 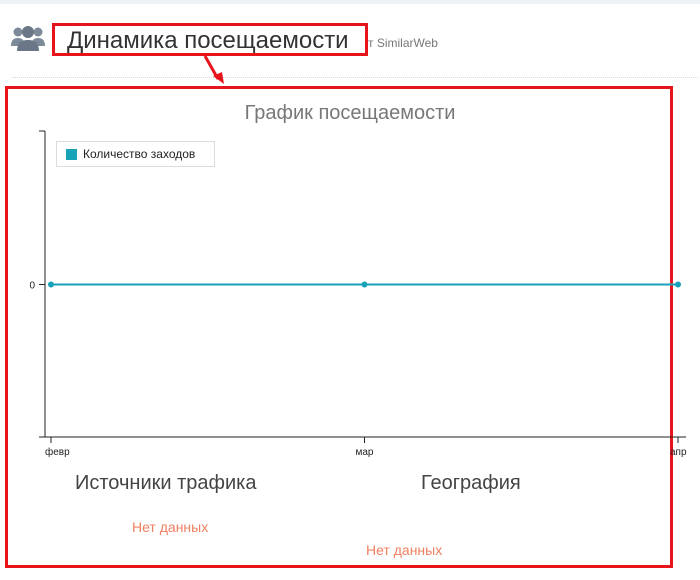 I want to click on geography-no-data: Нет данных, so click(x=404, y=550).